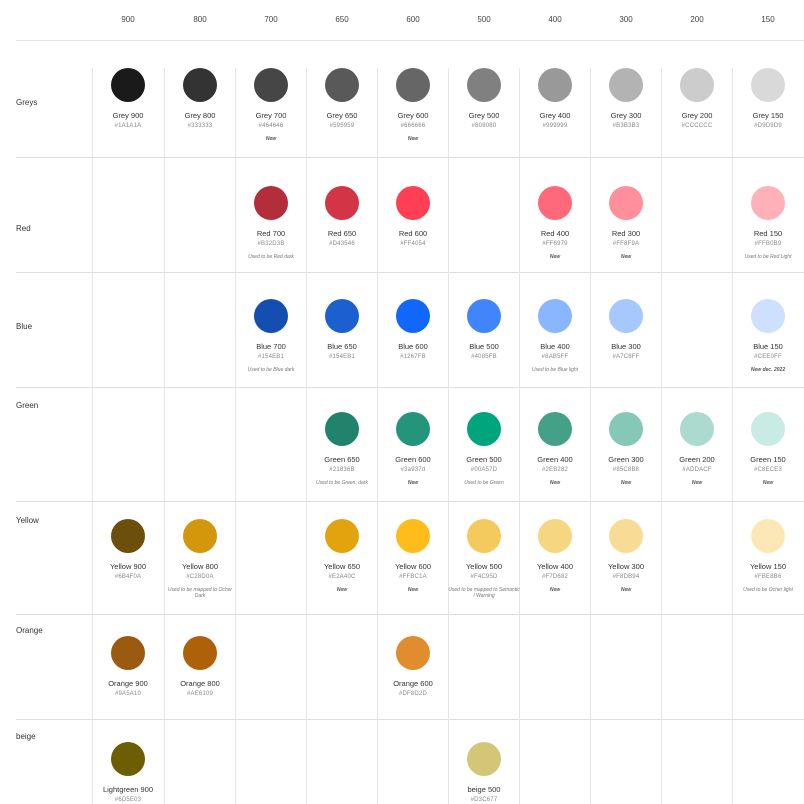  What do you see at coordinates (768, 19) in the screenshot?
I see `column-header-150: 150` at bounding box center [768, 19].